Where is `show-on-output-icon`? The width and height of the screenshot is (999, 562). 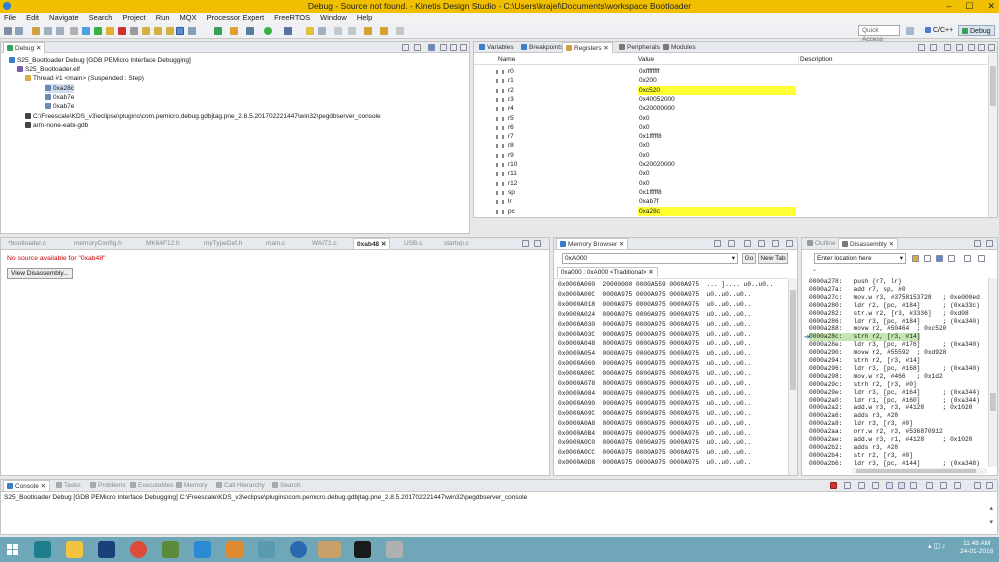 show-on-output-icon is located at coordinates (913, 485).